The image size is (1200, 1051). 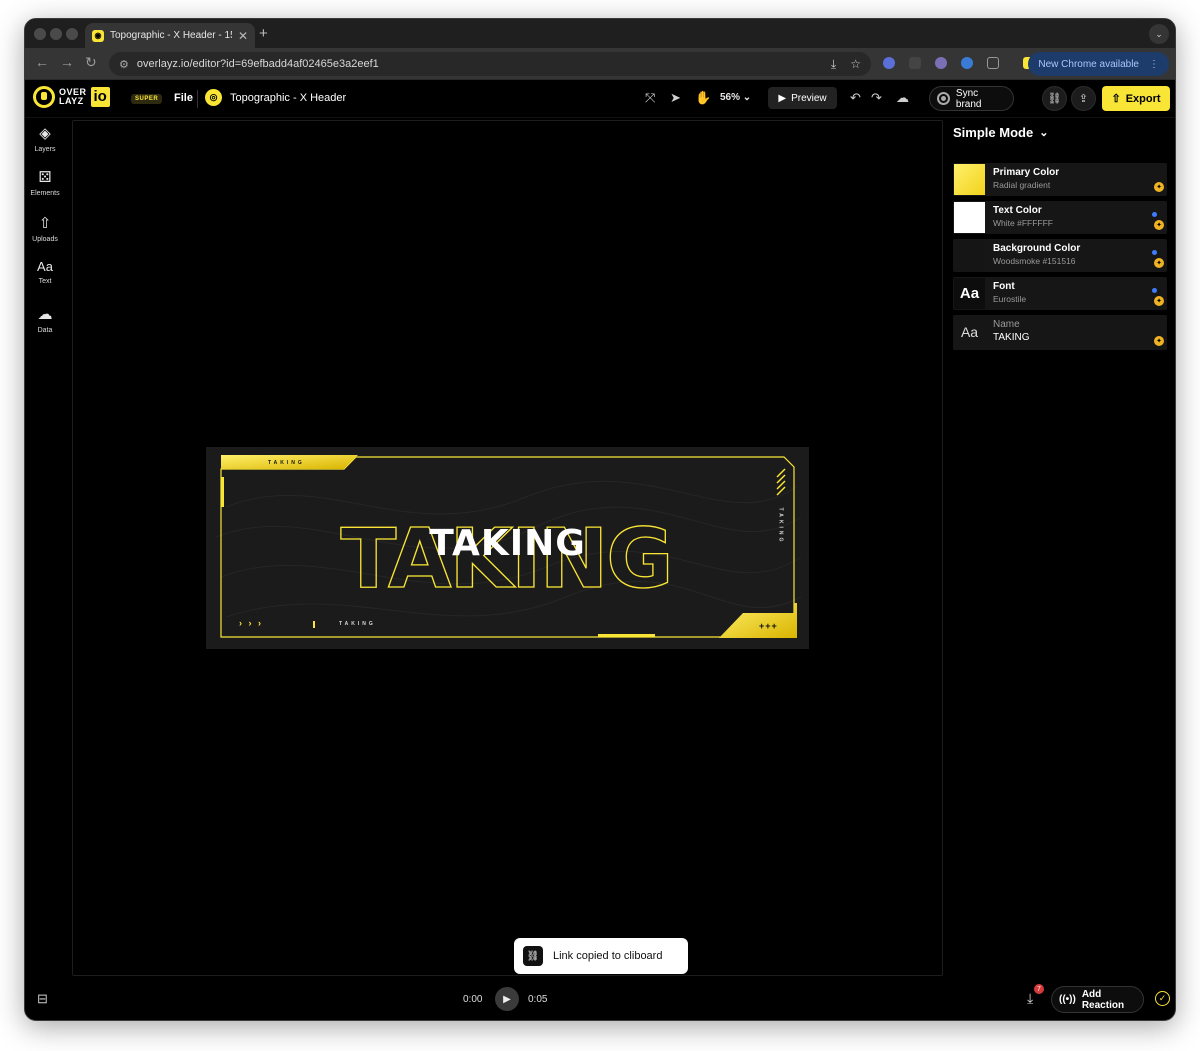 I want to click on maximize-window-button, so click(x=72, y=34).